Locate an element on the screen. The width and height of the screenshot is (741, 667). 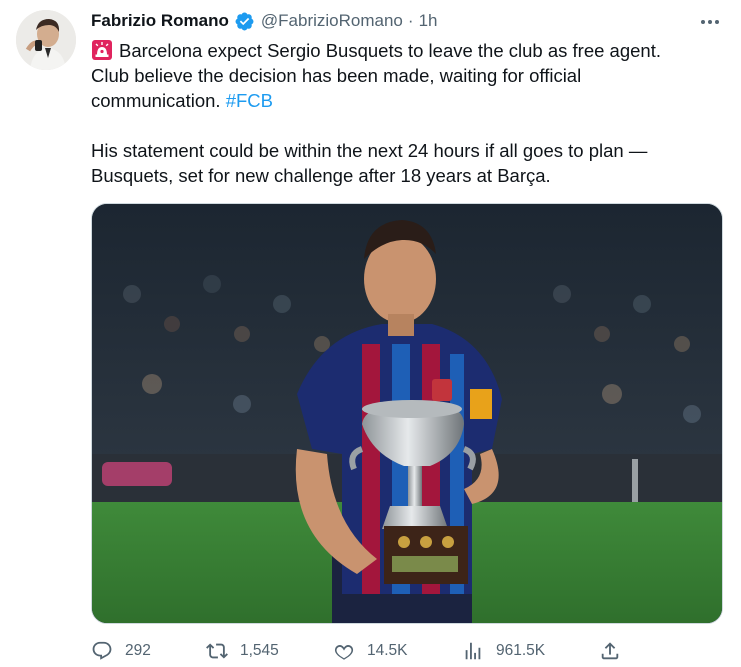
share-button is located at coordinates (610, 651).